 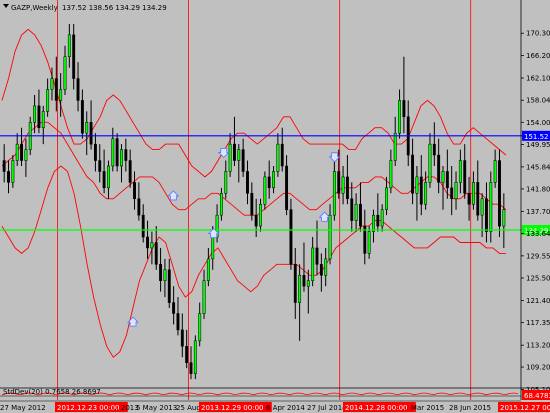 I want to click on time-tick-label: 27 May 2012, so click(x=23, y=408).